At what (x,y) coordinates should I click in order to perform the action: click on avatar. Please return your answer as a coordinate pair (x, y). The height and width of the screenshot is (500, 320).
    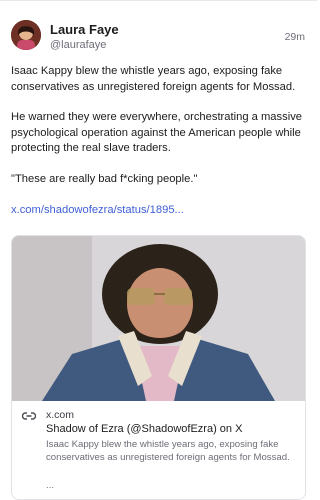
    Looking at the image, I should click on (26, 35).